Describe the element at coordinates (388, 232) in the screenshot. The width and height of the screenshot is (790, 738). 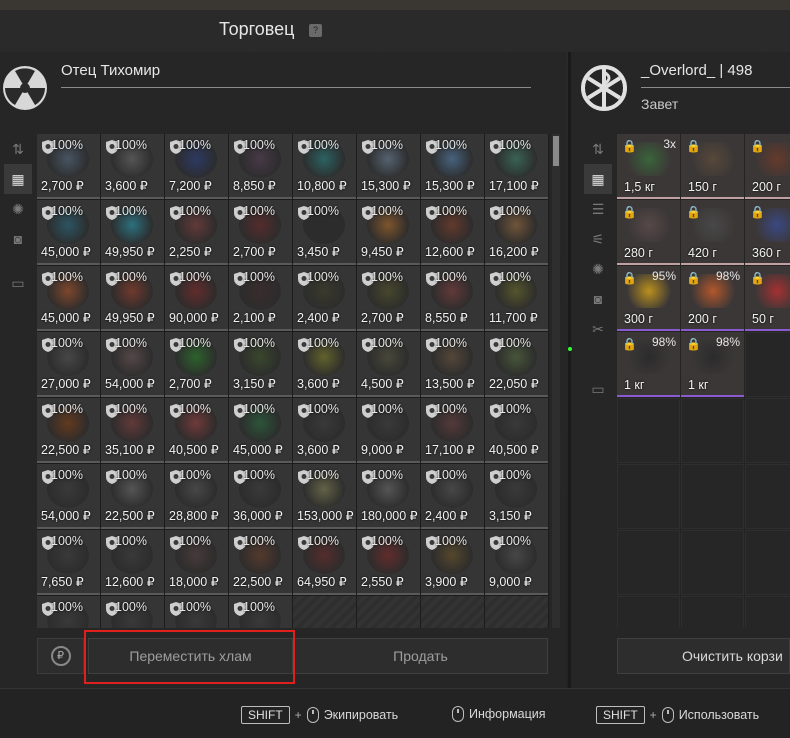
I see `trader-item-slot: 100% 9,450 ₽` at that location.